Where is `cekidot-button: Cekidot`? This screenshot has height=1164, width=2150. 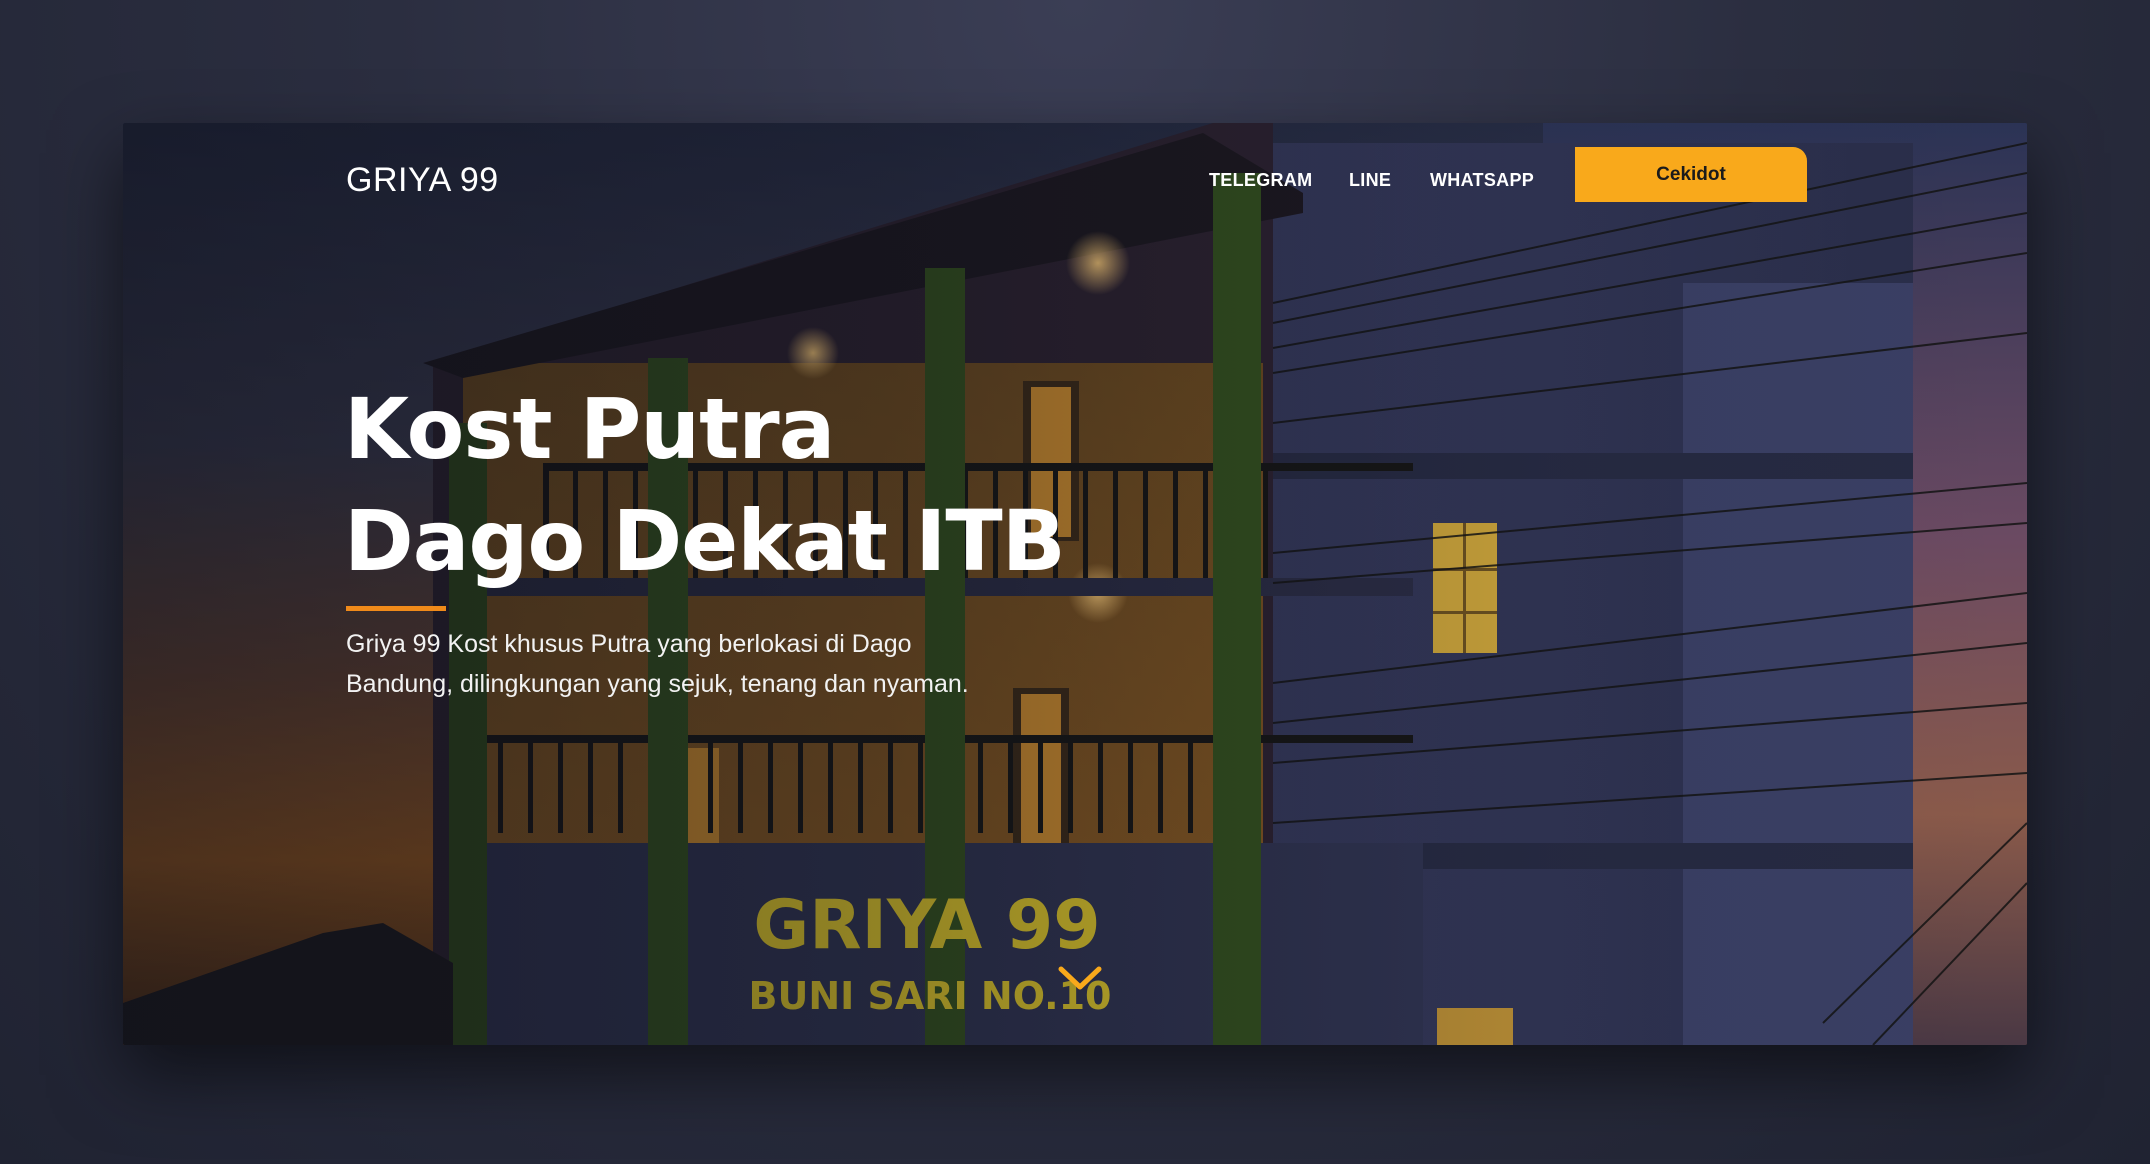 cekidot-button: Cekidot is located at coordinates (1691, 174).